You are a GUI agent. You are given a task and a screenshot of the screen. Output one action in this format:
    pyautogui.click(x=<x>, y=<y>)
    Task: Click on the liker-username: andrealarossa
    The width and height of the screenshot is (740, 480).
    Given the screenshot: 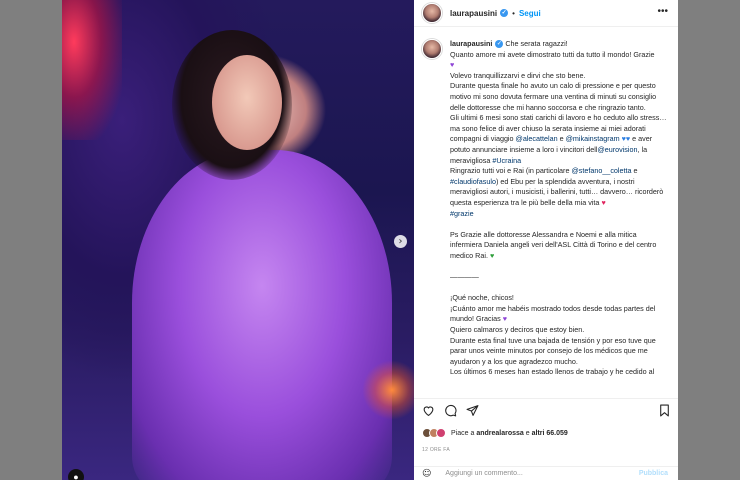 What is the action you would take?
    pyautogui.click(x=499, y=433)
    